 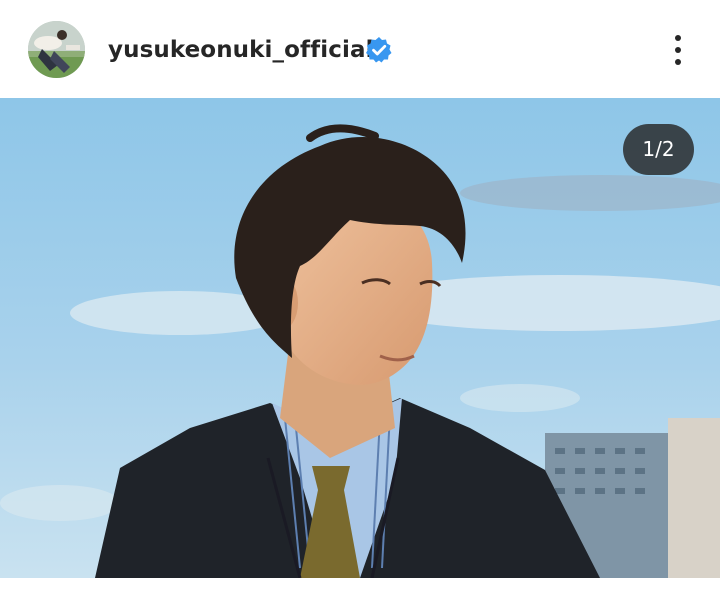 I want to click on more-options-button, so click(x=678, y=50).